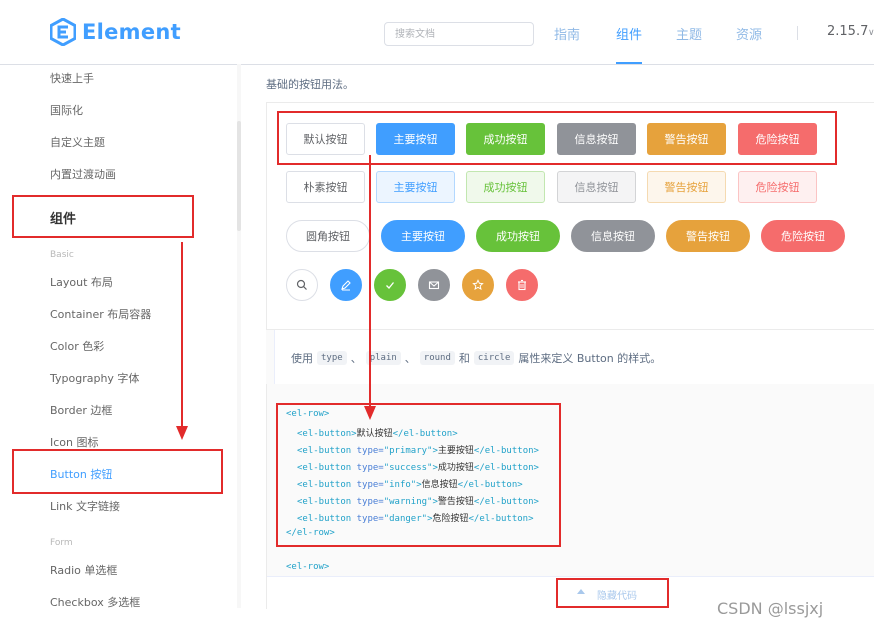 The image size is (874, 630). What do you see at coordinates (797, 33) in the screenshot?
I see `nav-divider` at bounding box center [797, 33].